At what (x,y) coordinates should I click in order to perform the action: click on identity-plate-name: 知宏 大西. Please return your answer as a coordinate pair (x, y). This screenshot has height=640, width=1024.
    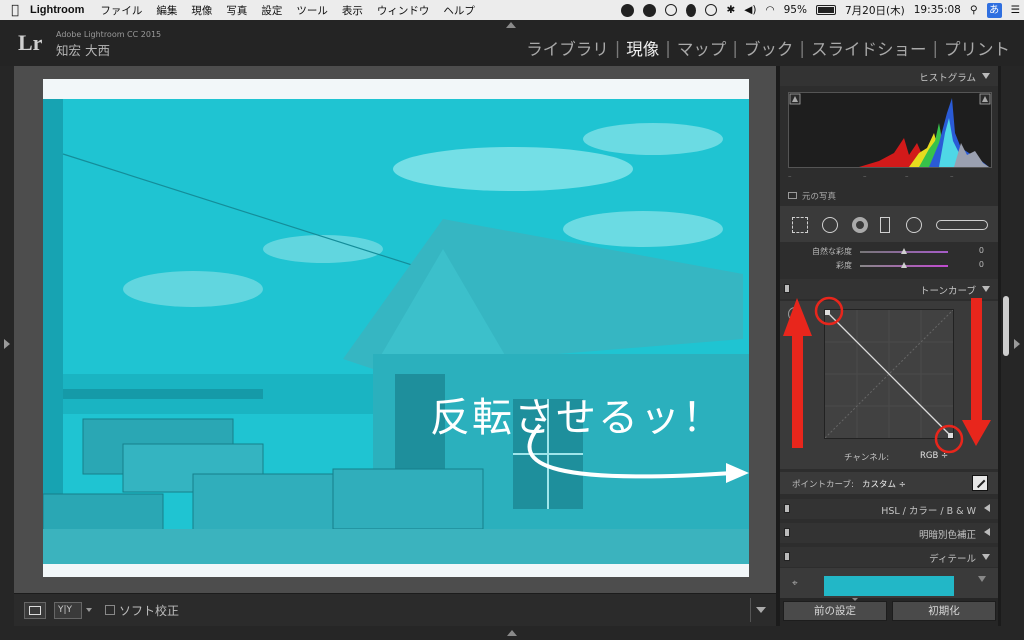
    Looking at the image, I should click on (83, 50).